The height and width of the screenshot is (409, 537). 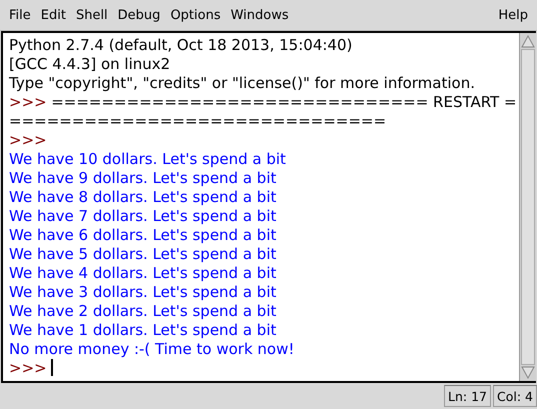 I want to click on shell-text: Python 2.7.4 (default, Oct 18 2013, 15:04:40), so click(x=180, y=45).